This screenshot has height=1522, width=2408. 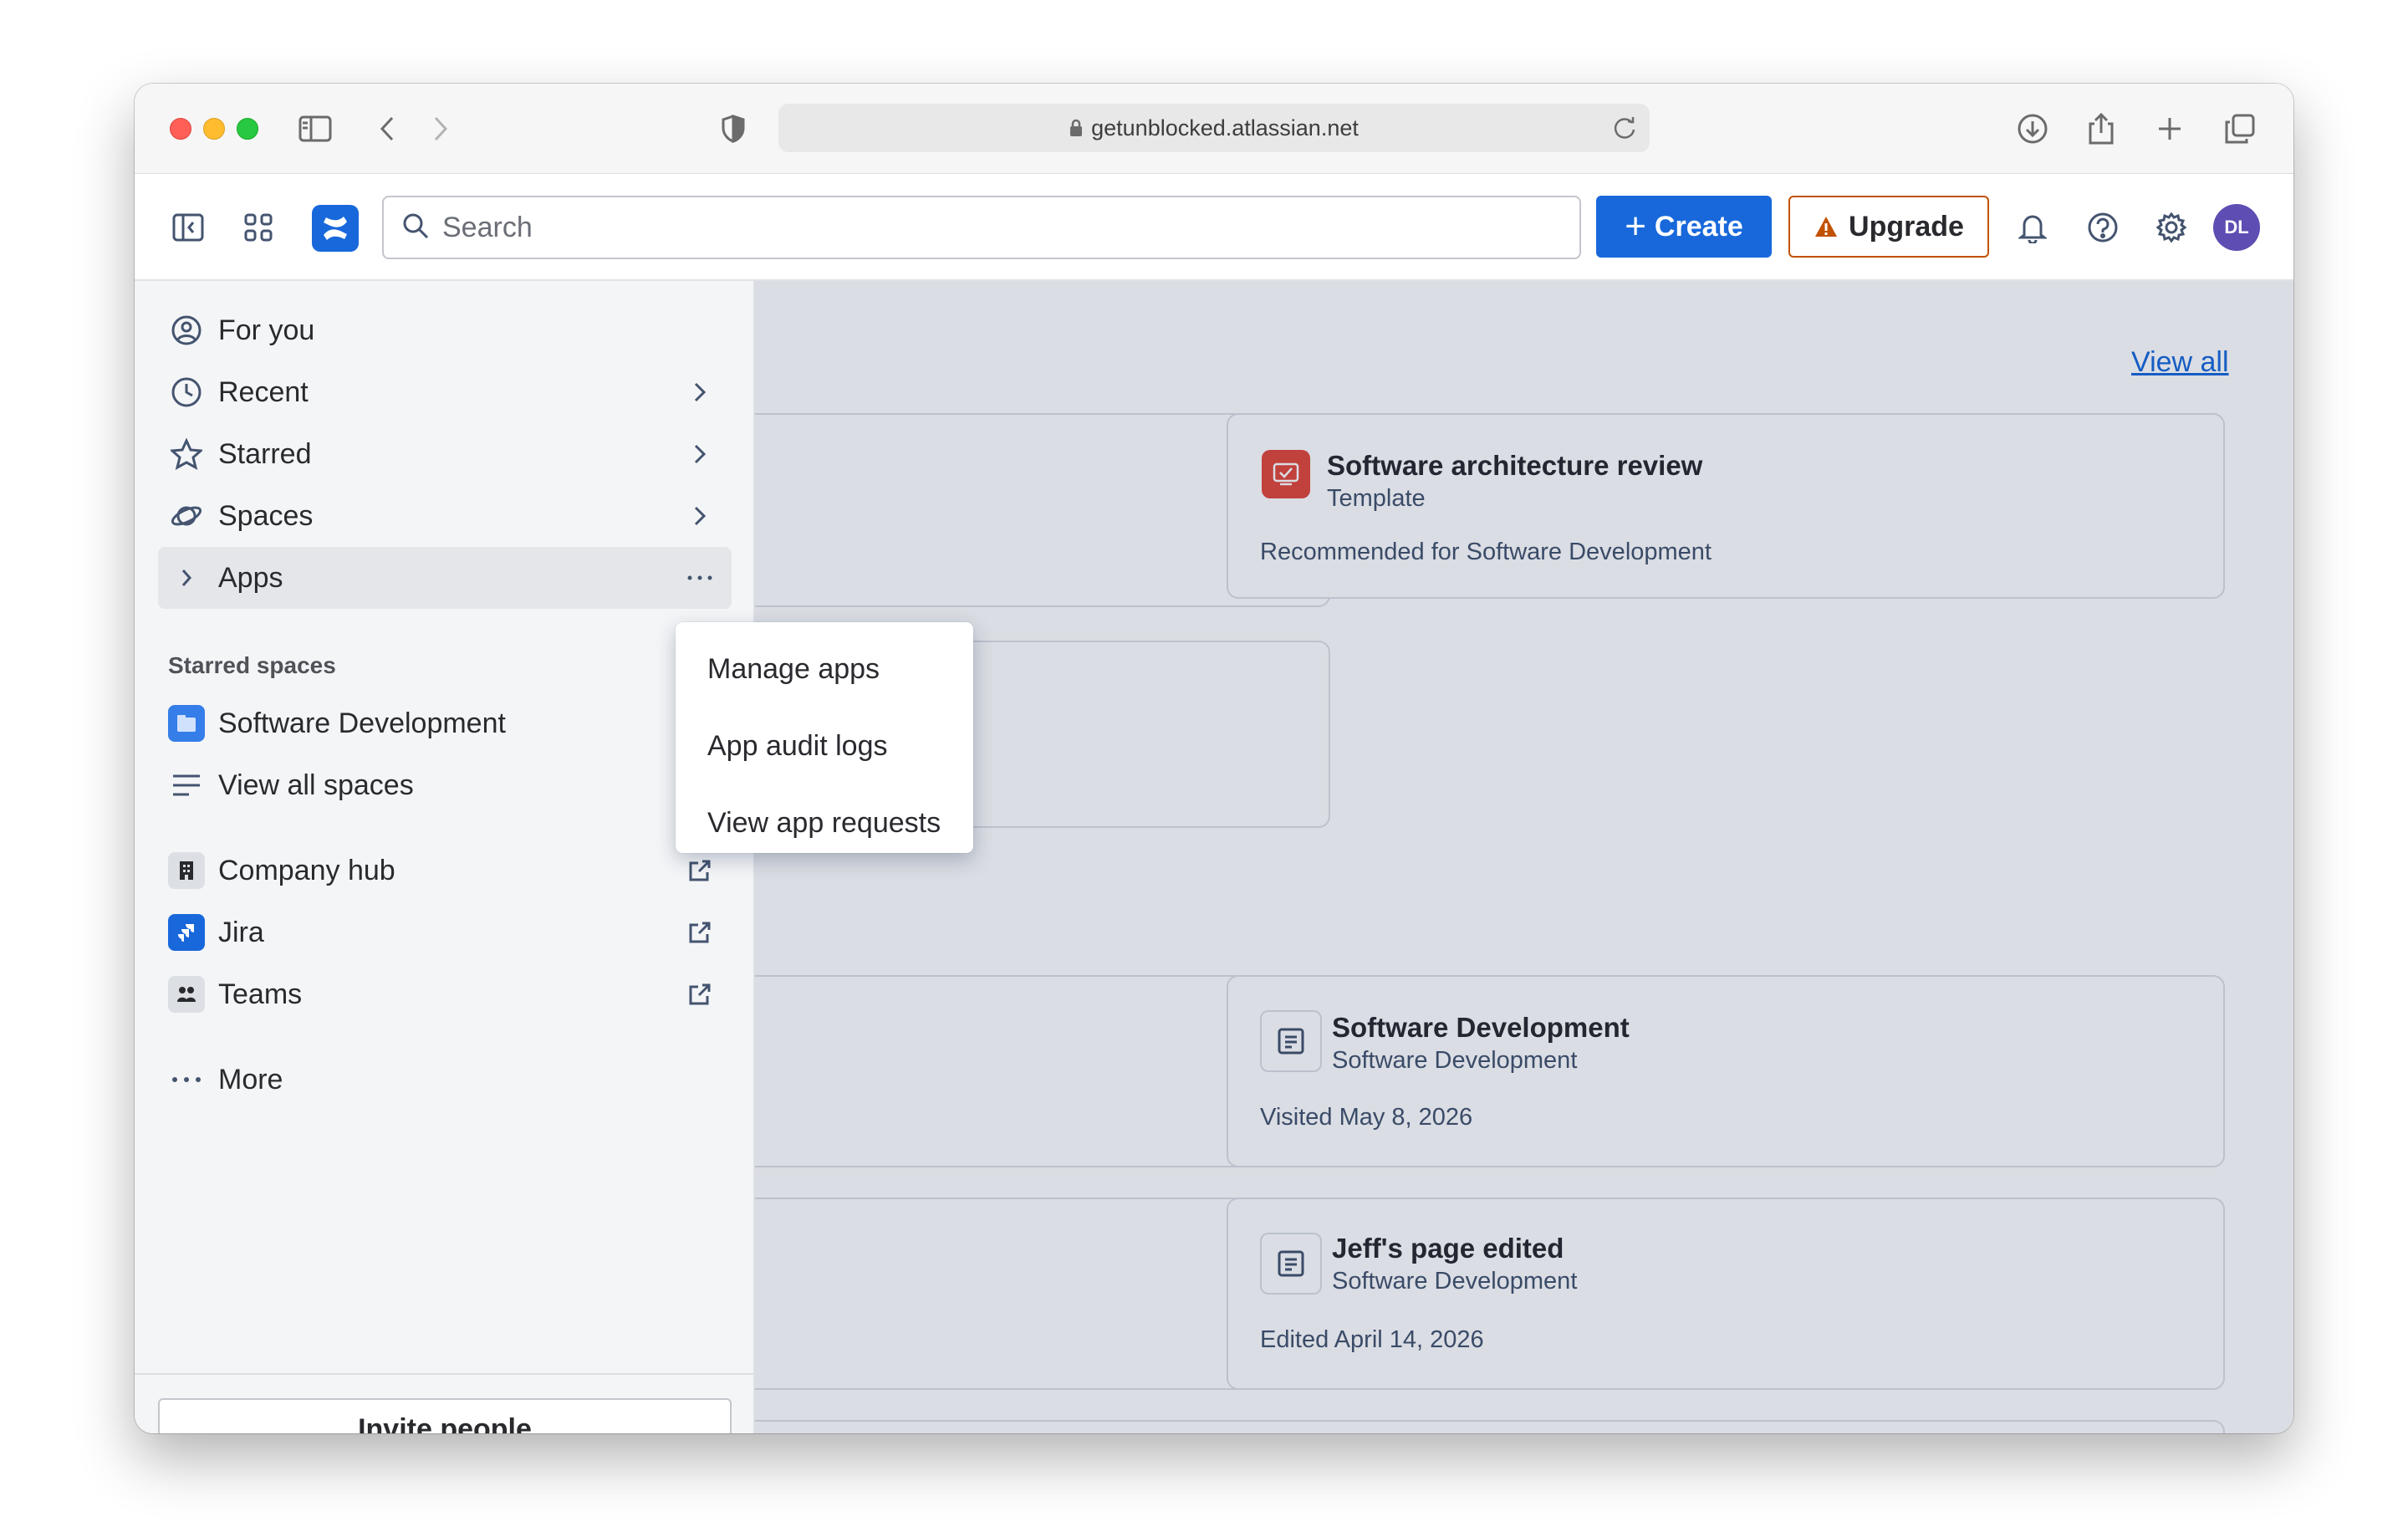 What do you see at coordinates (445, 1415) in the screenshot?
I see `invite-people-button: Invite people` at bounding box center [445, 1415].